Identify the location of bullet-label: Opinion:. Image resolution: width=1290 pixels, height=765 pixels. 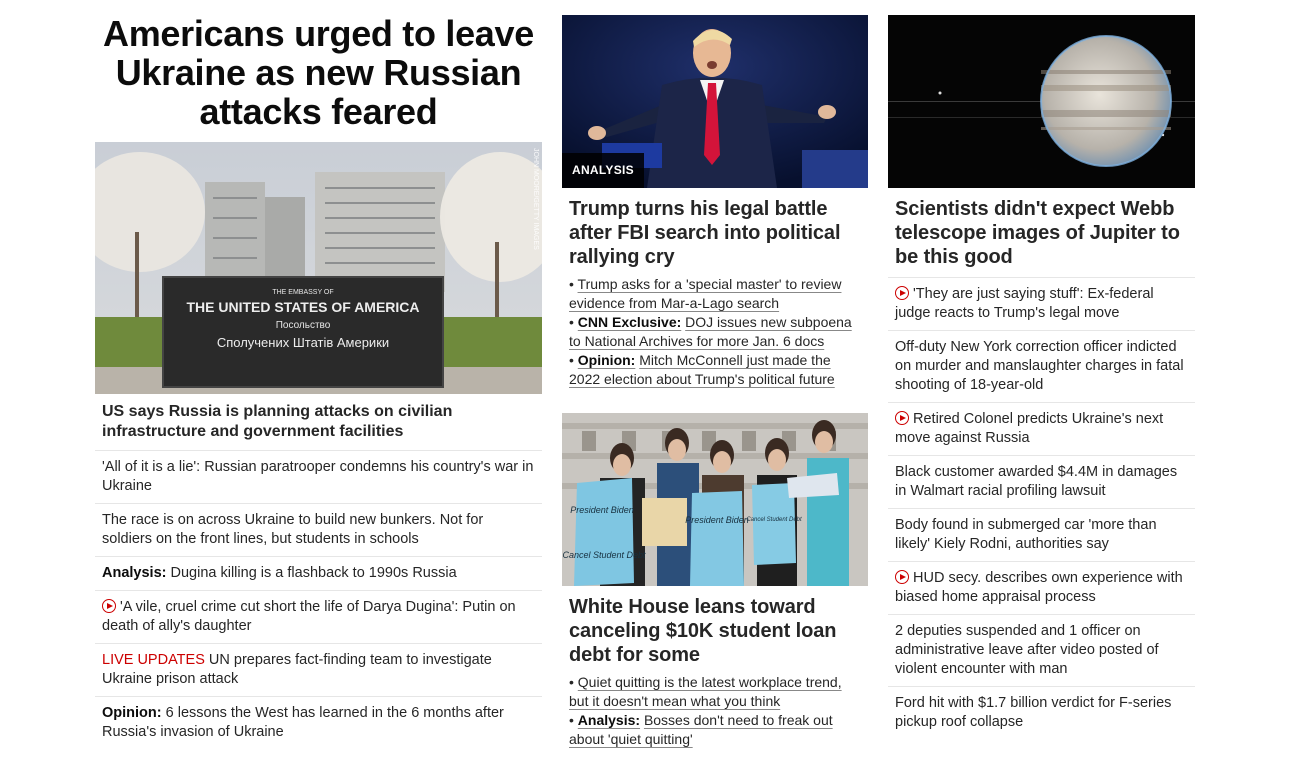
(606, 360).